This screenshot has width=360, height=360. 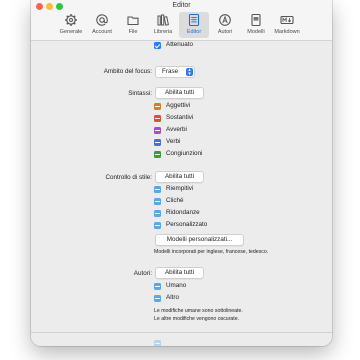 What do you see at coordinates (142, 273) in the screenshot?
I see `authors-label: Autori:` at bounding box center [142, 273].